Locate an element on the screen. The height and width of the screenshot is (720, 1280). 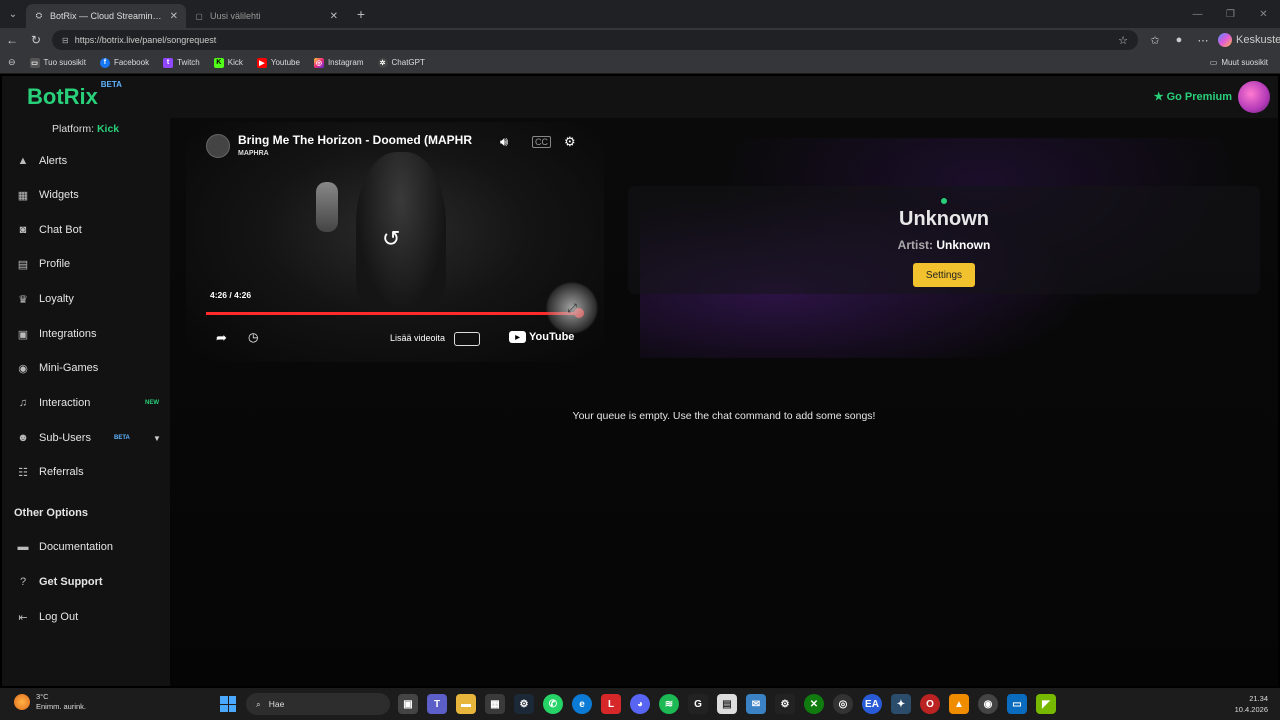
restore-icon: ❐ is located at coordinates (1230, 14).